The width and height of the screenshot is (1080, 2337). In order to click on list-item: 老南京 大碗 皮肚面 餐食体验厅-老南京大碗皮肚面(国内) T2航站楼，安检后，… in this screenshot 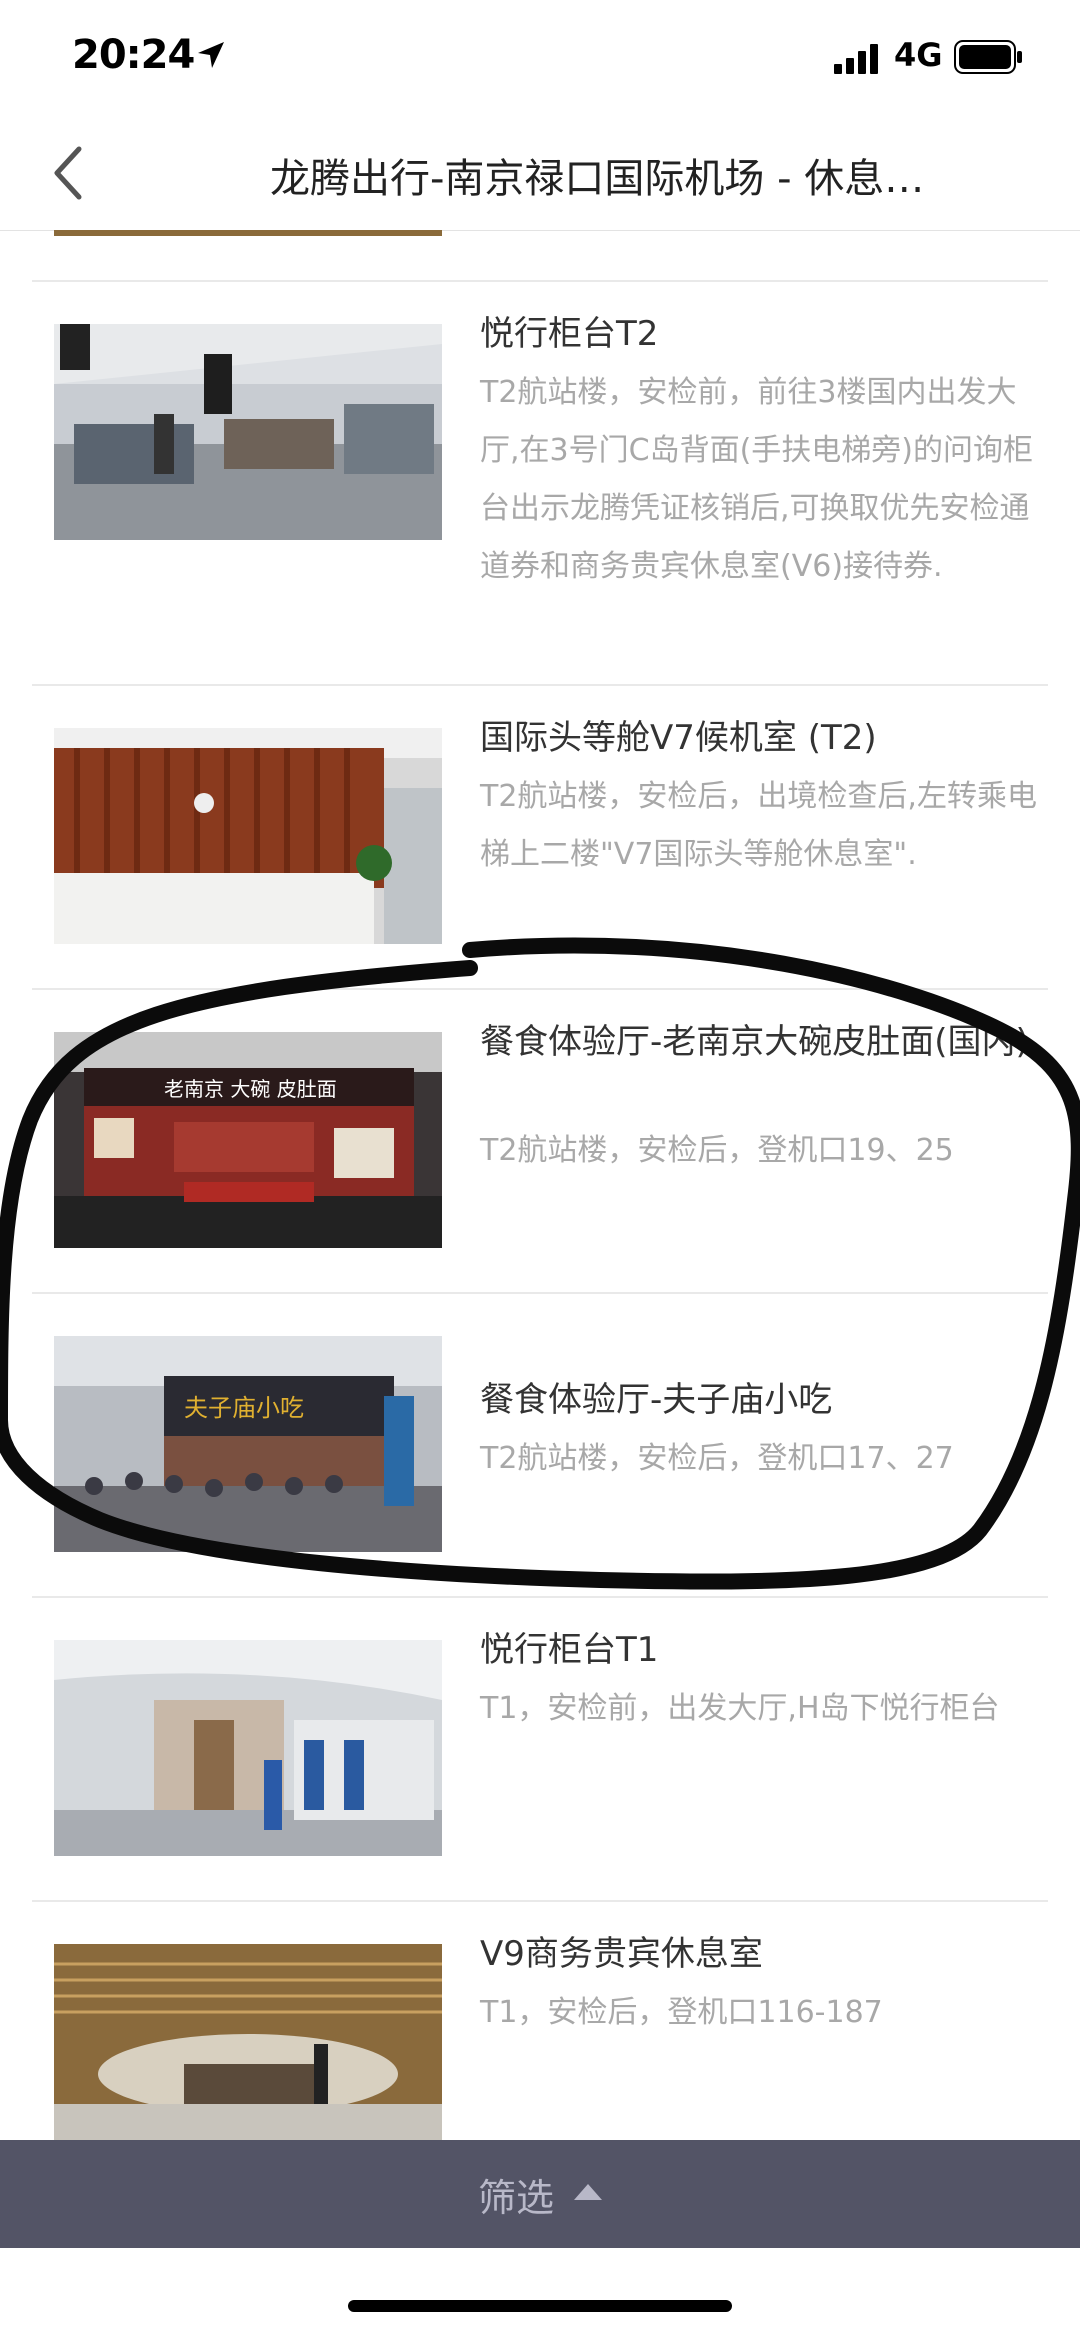, I will do `click(540, 1141)`.